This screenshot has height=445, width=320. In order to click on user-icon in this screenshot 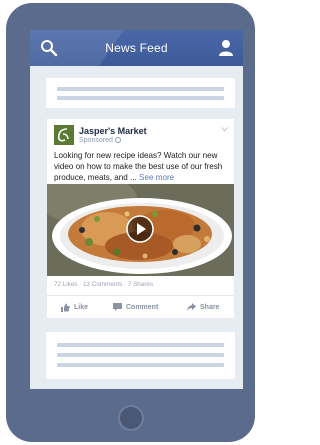, I will do `click(226, 48)`.